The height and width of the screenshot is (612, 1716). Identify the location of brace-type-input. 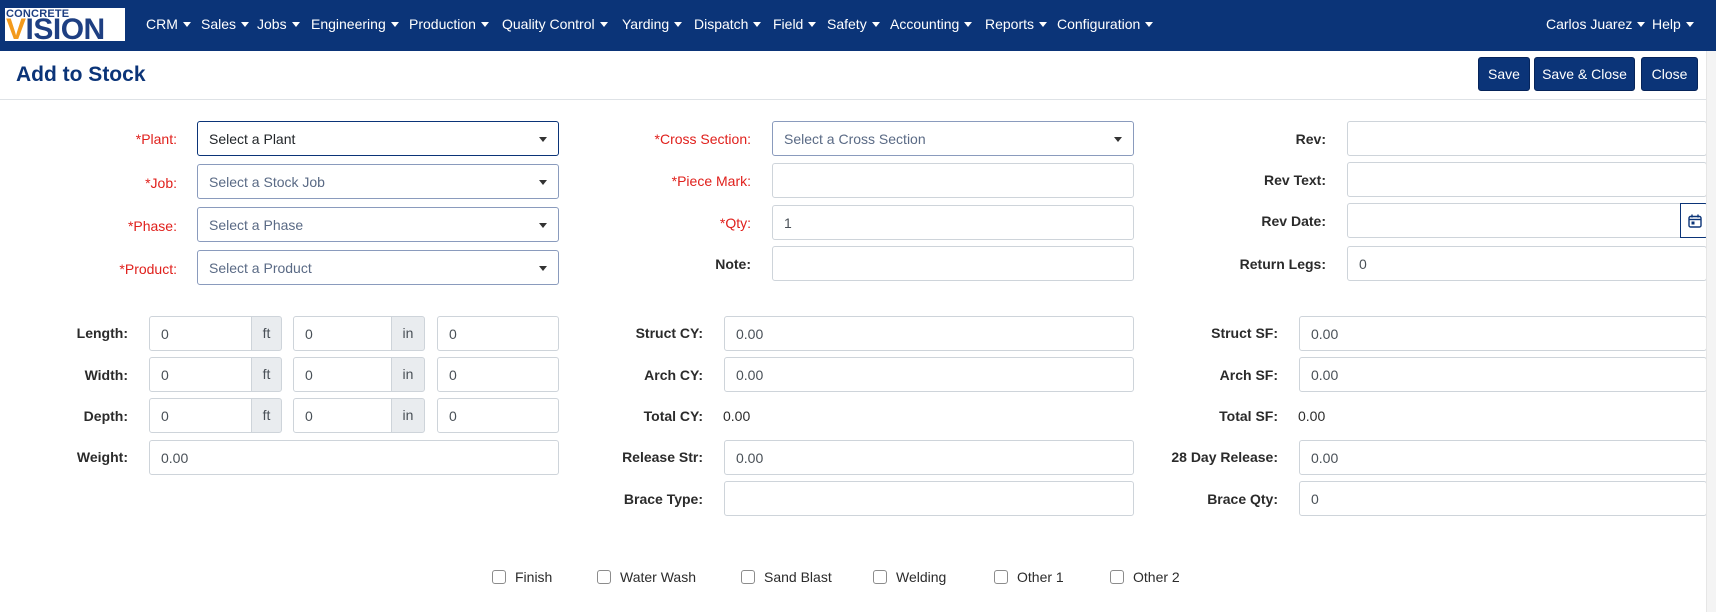
(929, 498).